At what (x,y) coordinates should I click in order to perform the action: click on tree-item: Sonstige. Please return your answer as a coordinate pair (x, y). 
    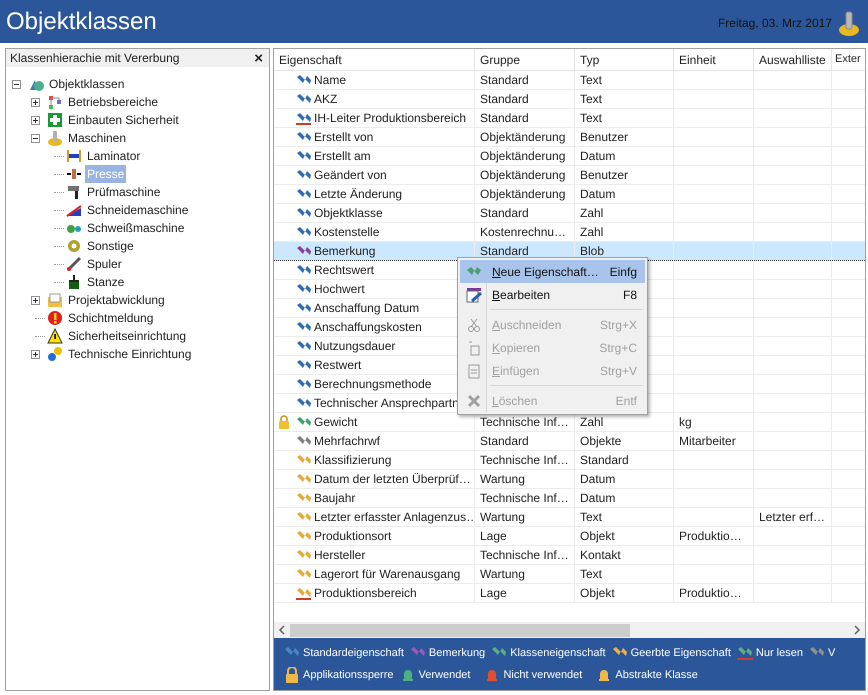
    Looking at the image, I should click on (110, 246).